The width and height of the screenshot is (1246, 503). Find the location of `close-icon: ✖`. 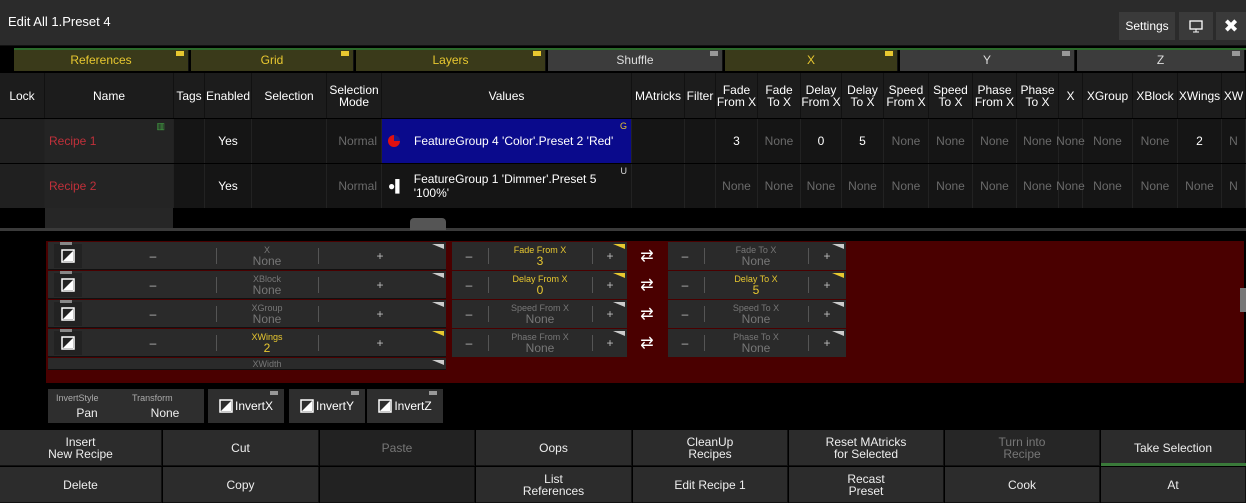

close-icon: ✖ is located at coordinates (1231, 26).